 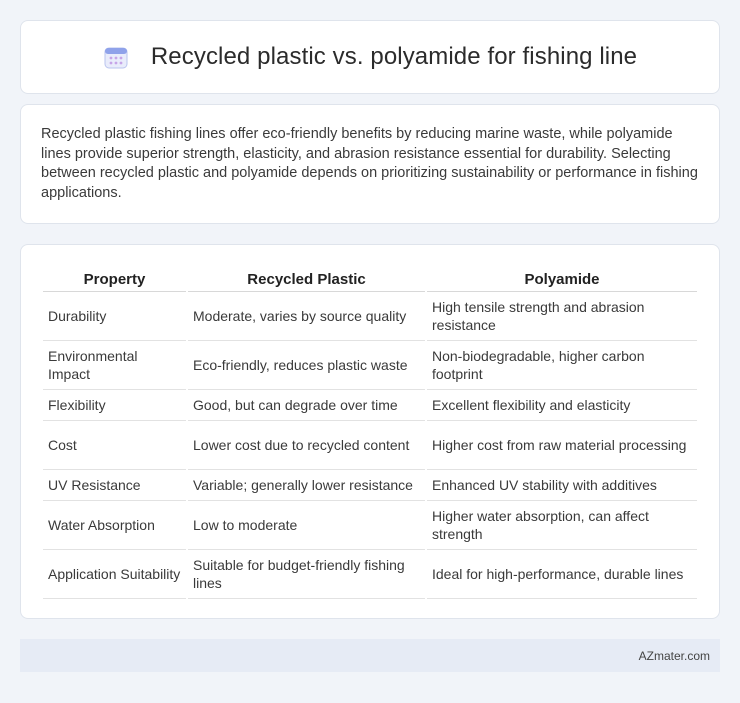 What do you see at coordinates (114, 278) in the screenshot?
I see `column-header-property: Property` at bounding box center [114, 278].